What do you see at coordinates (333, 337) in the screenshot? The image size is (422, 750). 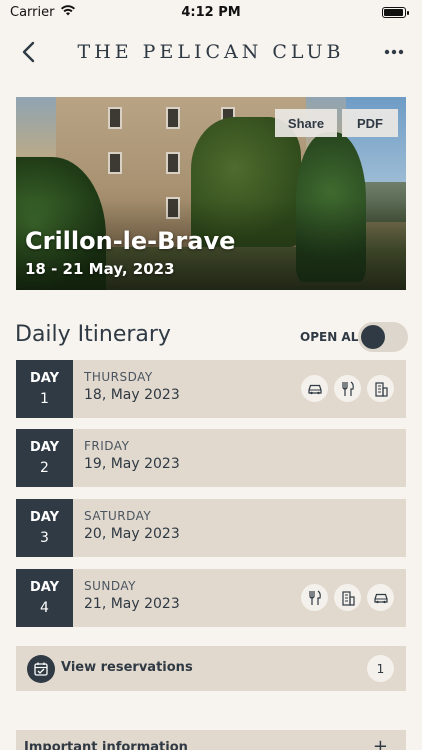 I see `open-all-label: OPEN ALL` at bounding box center [333, 337].